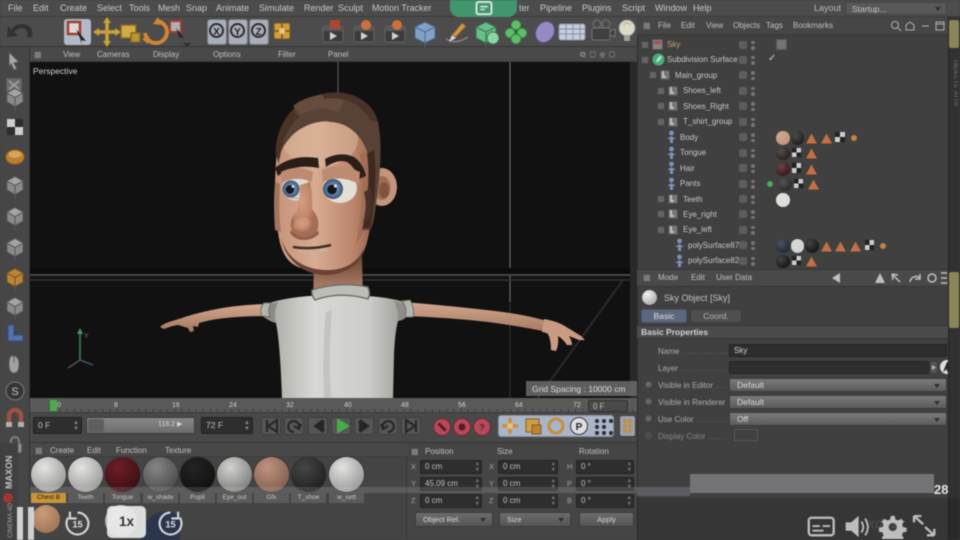 The image size is (960, 540). I want to click on svg-text: 56, so click(462, 405).